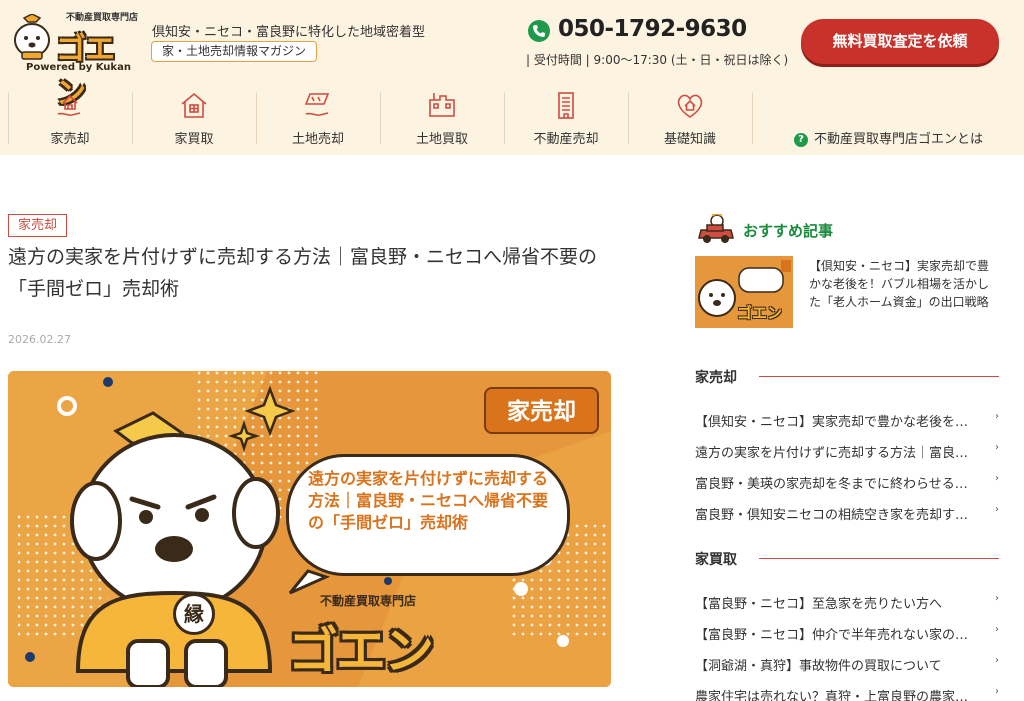 Image resolution: width=1024 pixels, height=701 pixels. What do you see at coordinates (38, 225) in the screenshot?
I see `category-badge: 家売却` at bounding box center [38, 225].